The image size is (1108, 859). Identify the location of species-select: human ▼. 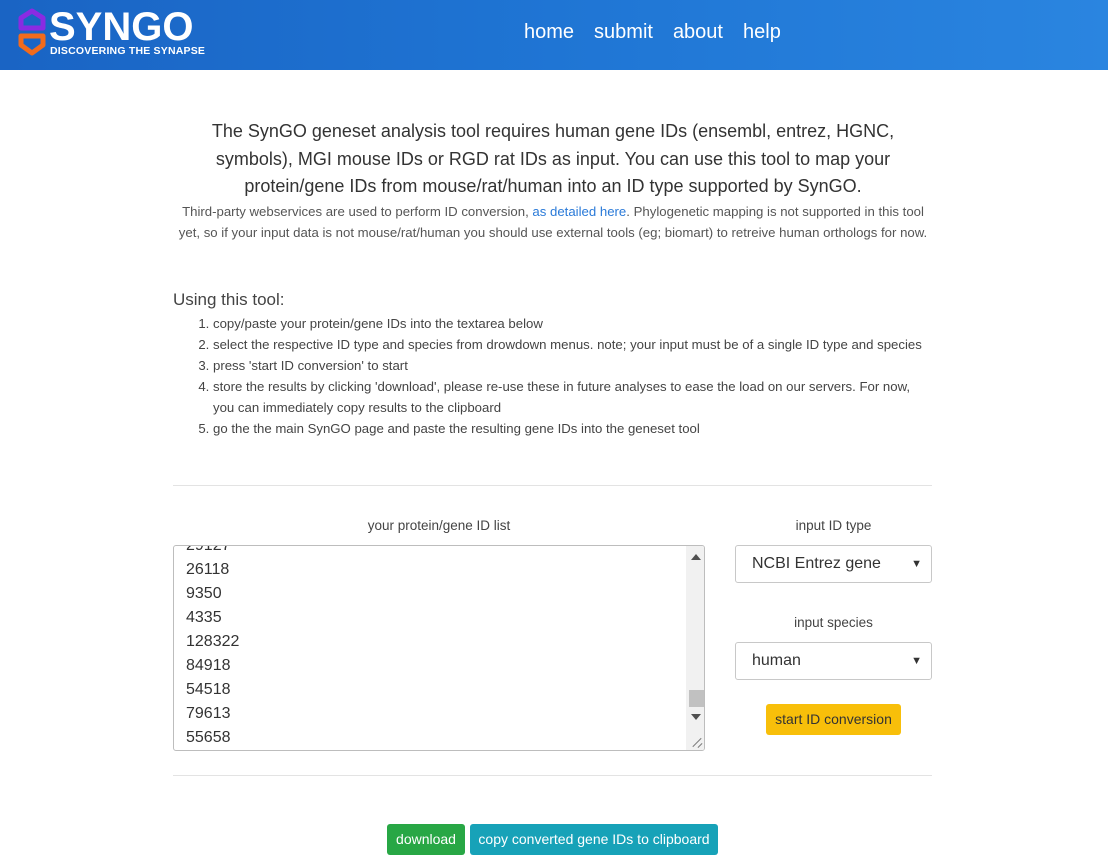
(833, 661).